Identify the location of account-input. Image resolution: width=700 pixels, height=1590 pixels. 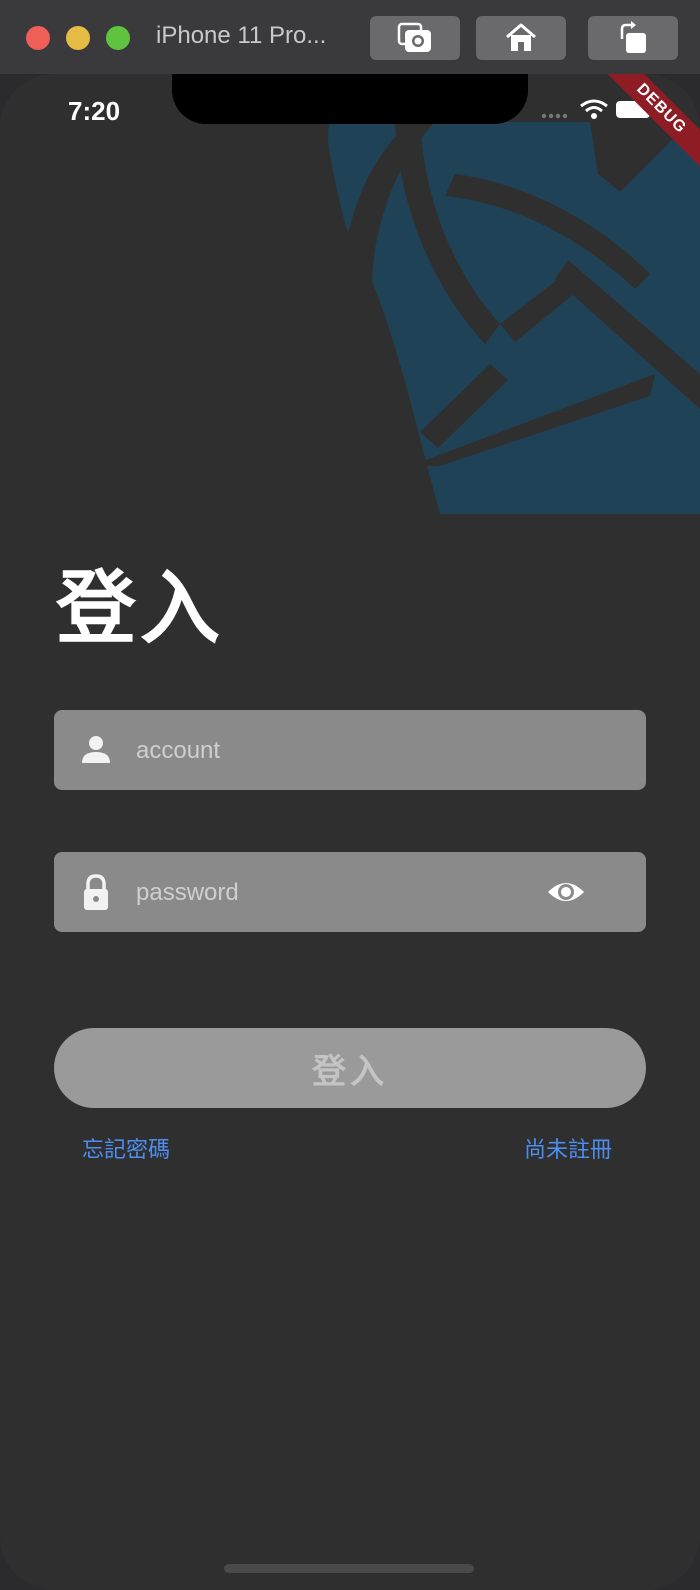
(336, 751).